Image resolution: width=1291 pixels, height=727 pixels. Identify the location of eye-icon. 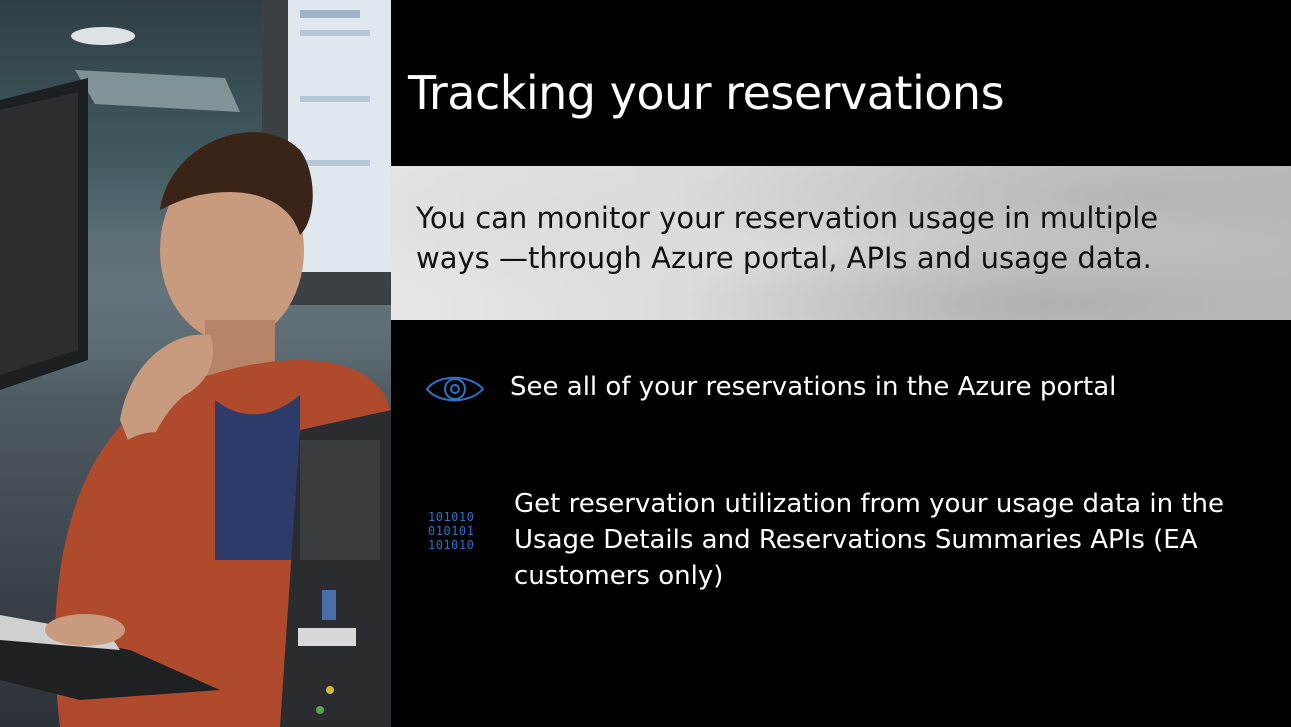
(455, 389).